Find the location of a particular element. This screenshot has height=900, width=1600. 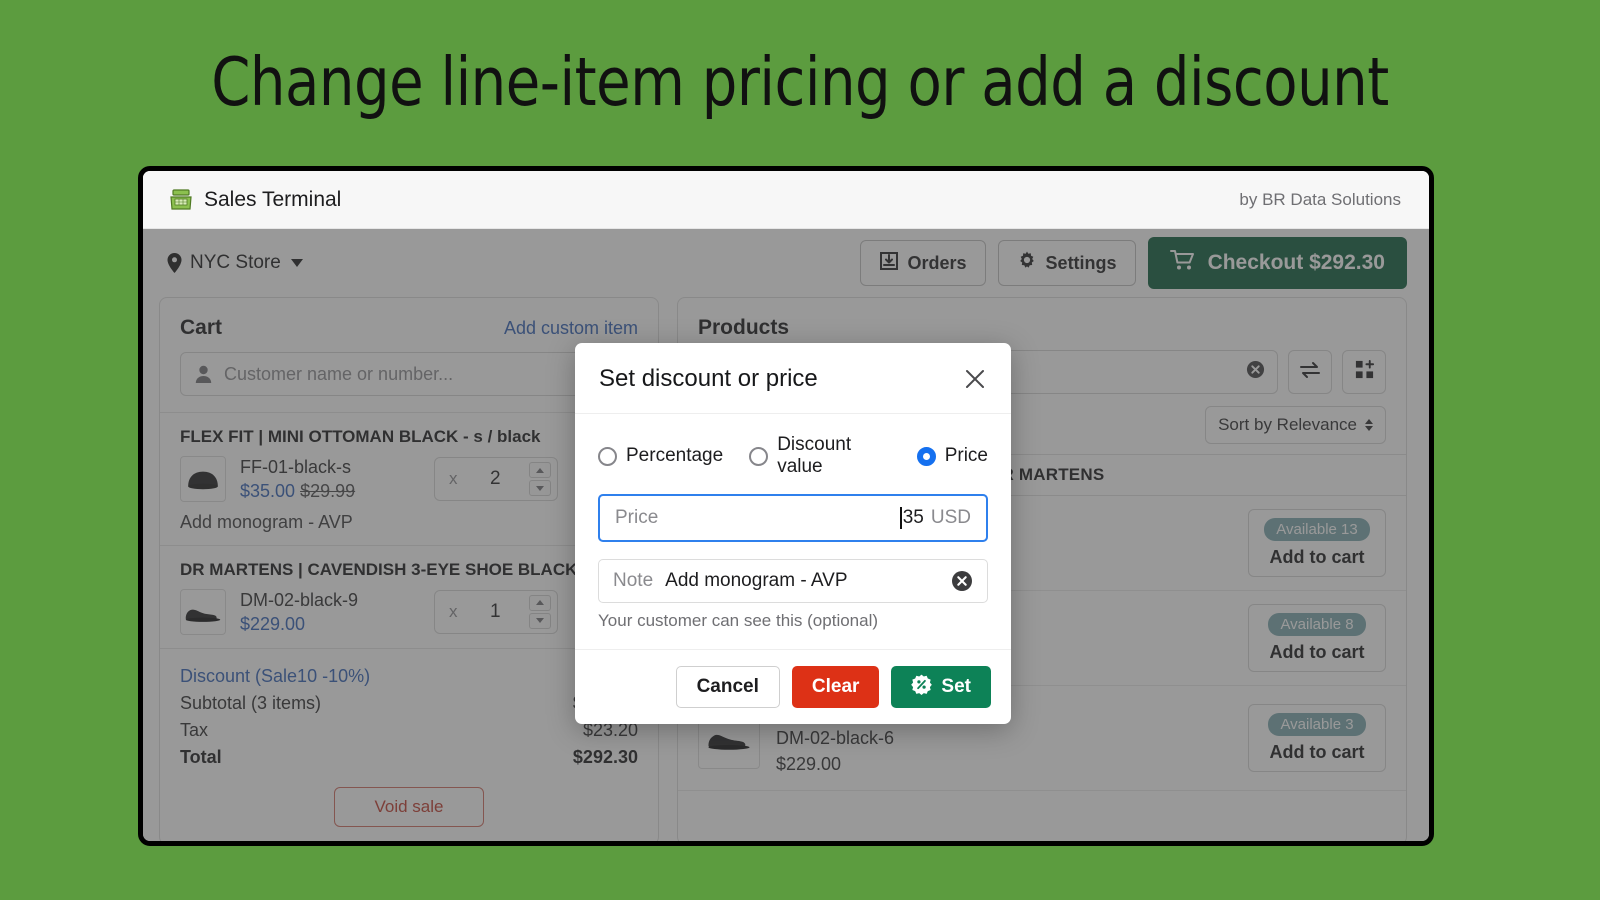

price-input-placeholder: Price is located at coordinates (637, 517).